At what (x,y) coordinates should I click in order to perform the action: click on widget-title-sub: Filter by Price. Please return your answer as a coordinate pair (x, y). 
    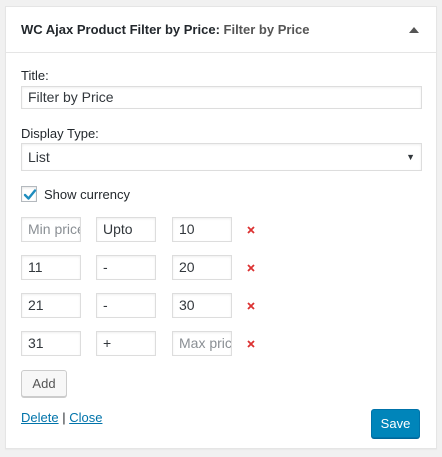
    Looking at the image, I should click on (264, 29).